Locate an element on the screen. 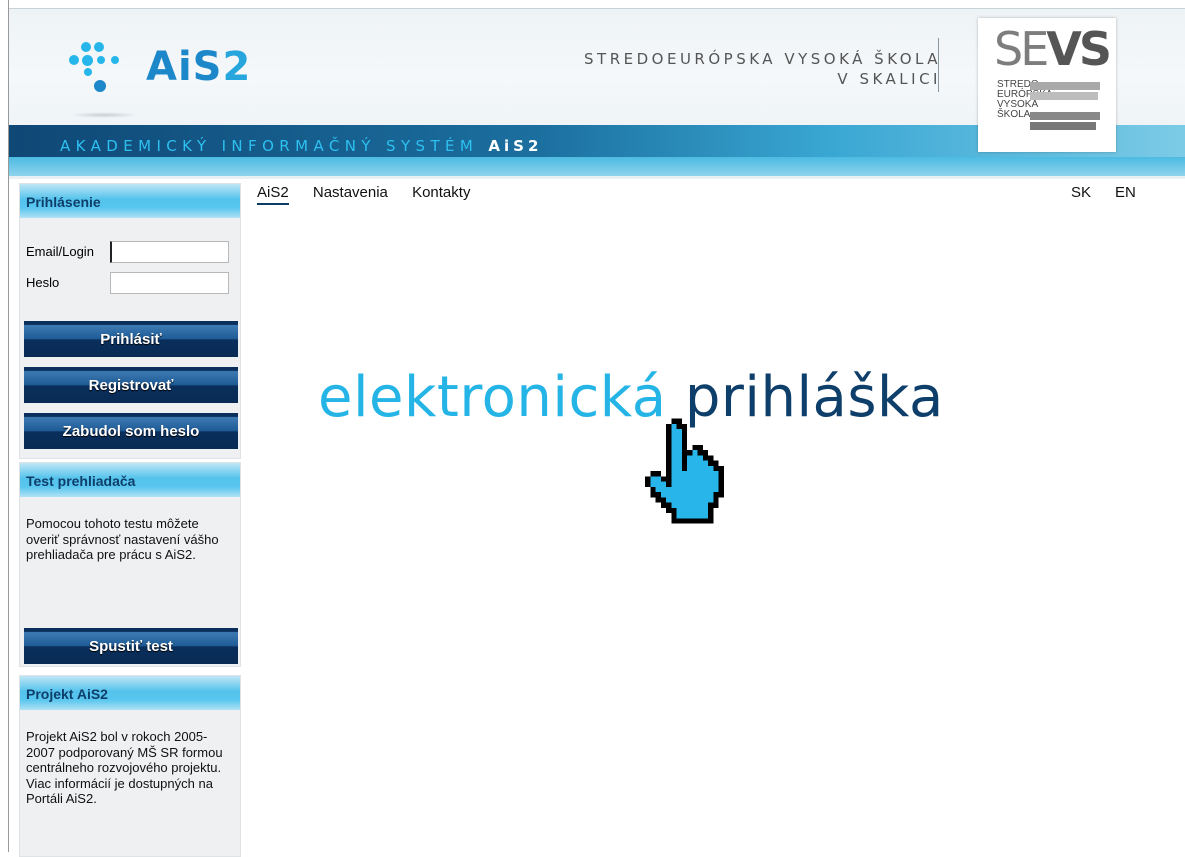  login-panel-title: Prihlásenie is located at coordinates (130, 201).